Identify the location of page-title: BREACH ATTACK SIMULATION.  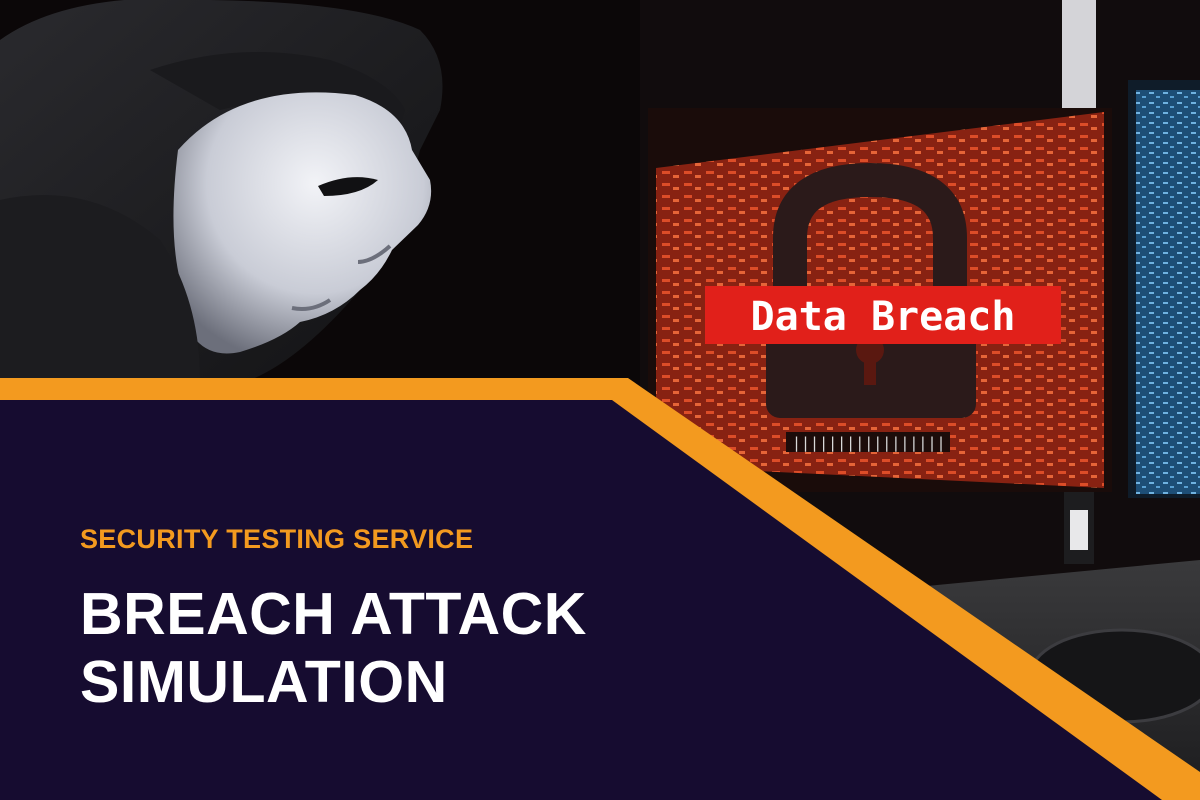
(380, 648).